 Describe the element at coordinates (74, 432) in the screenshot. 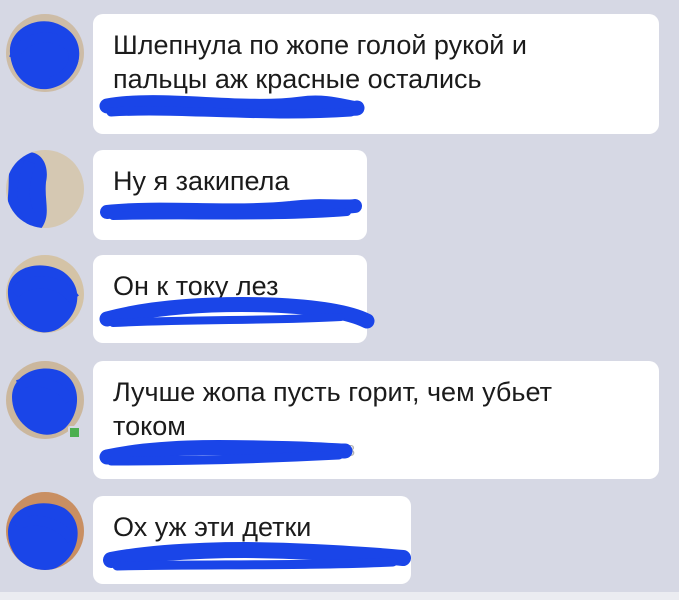

I see `online-status-indicator` at that location.